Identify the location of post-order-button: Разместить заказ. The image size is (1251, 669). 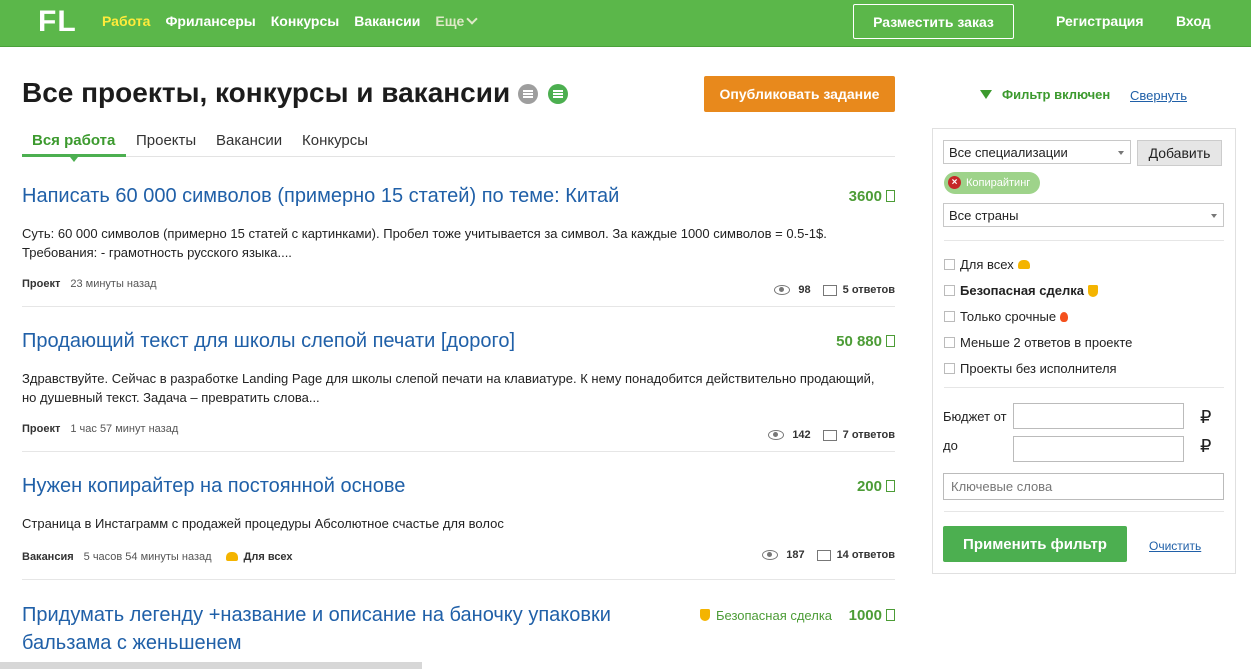
(933, 21).